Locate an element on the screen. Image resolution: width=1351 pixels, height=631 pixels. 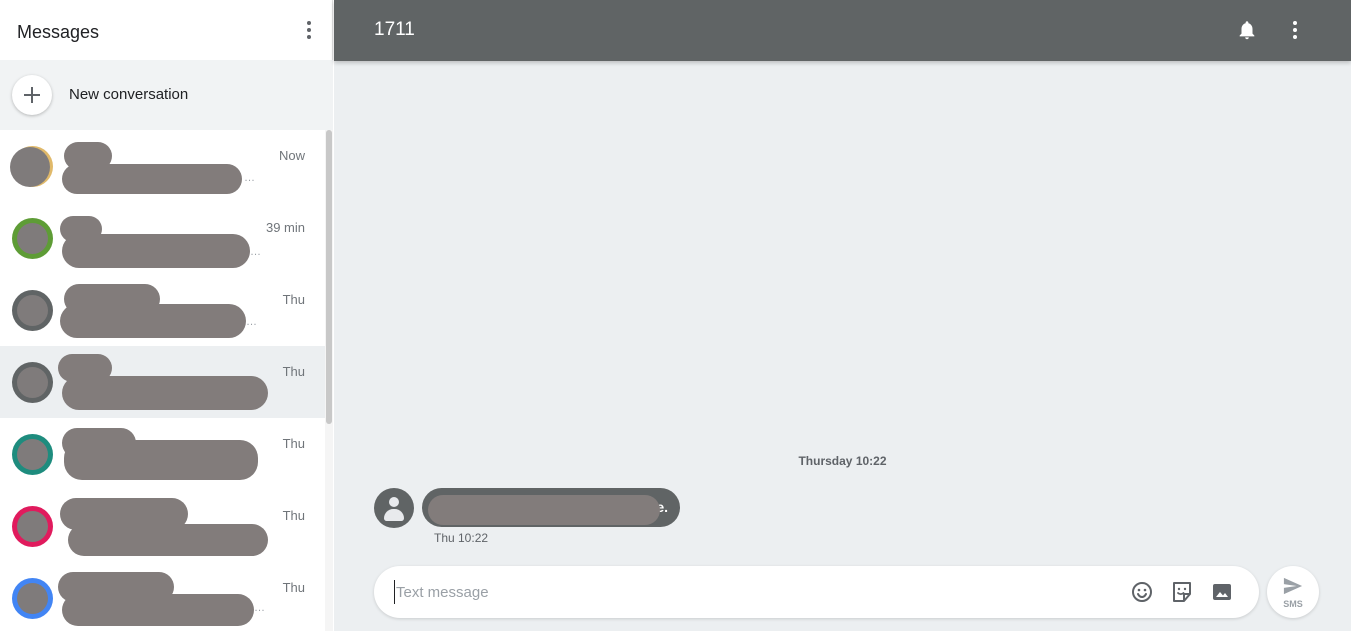
send-label: SMS is located at coordinates (1293, 604).